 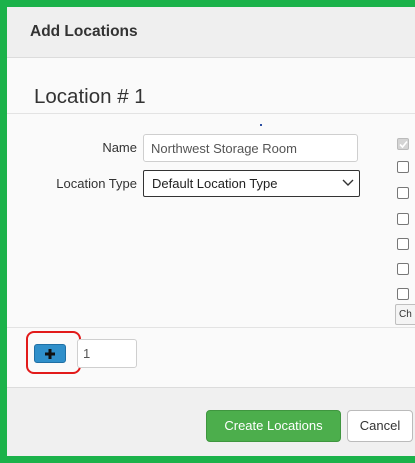 What do you see at coordinates (119, 147) in the screenshot?
I see `name-label: Name` at bounding box center [119, 147].